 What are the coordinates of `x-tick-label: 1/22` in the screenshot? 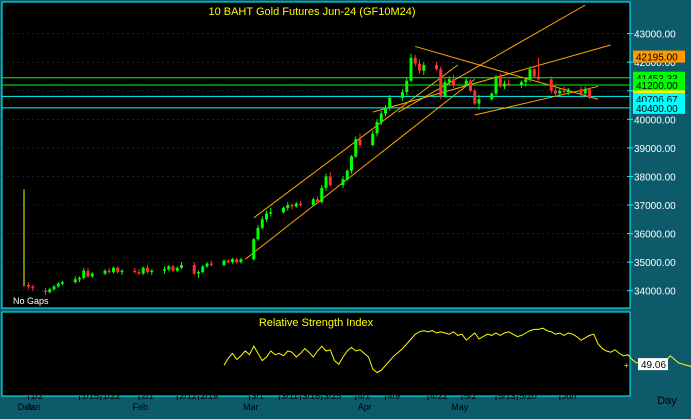 It's located at (112, 396).